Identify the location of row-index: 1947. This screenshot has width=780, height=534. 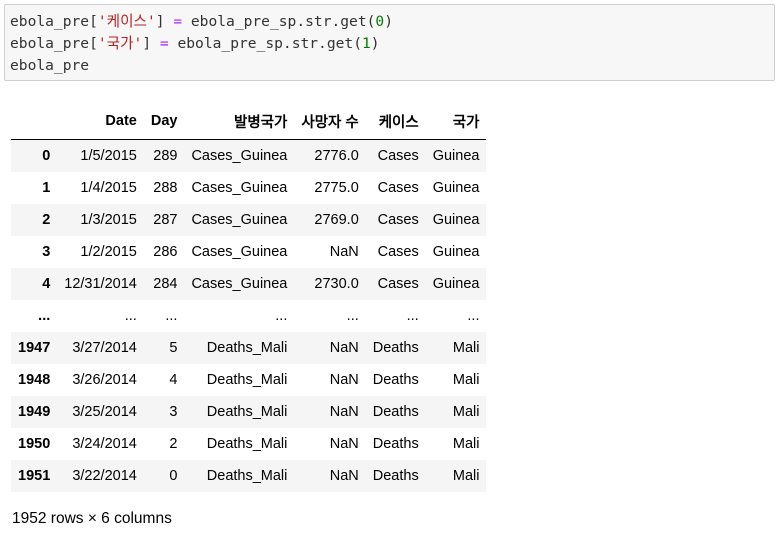
(34, 348).